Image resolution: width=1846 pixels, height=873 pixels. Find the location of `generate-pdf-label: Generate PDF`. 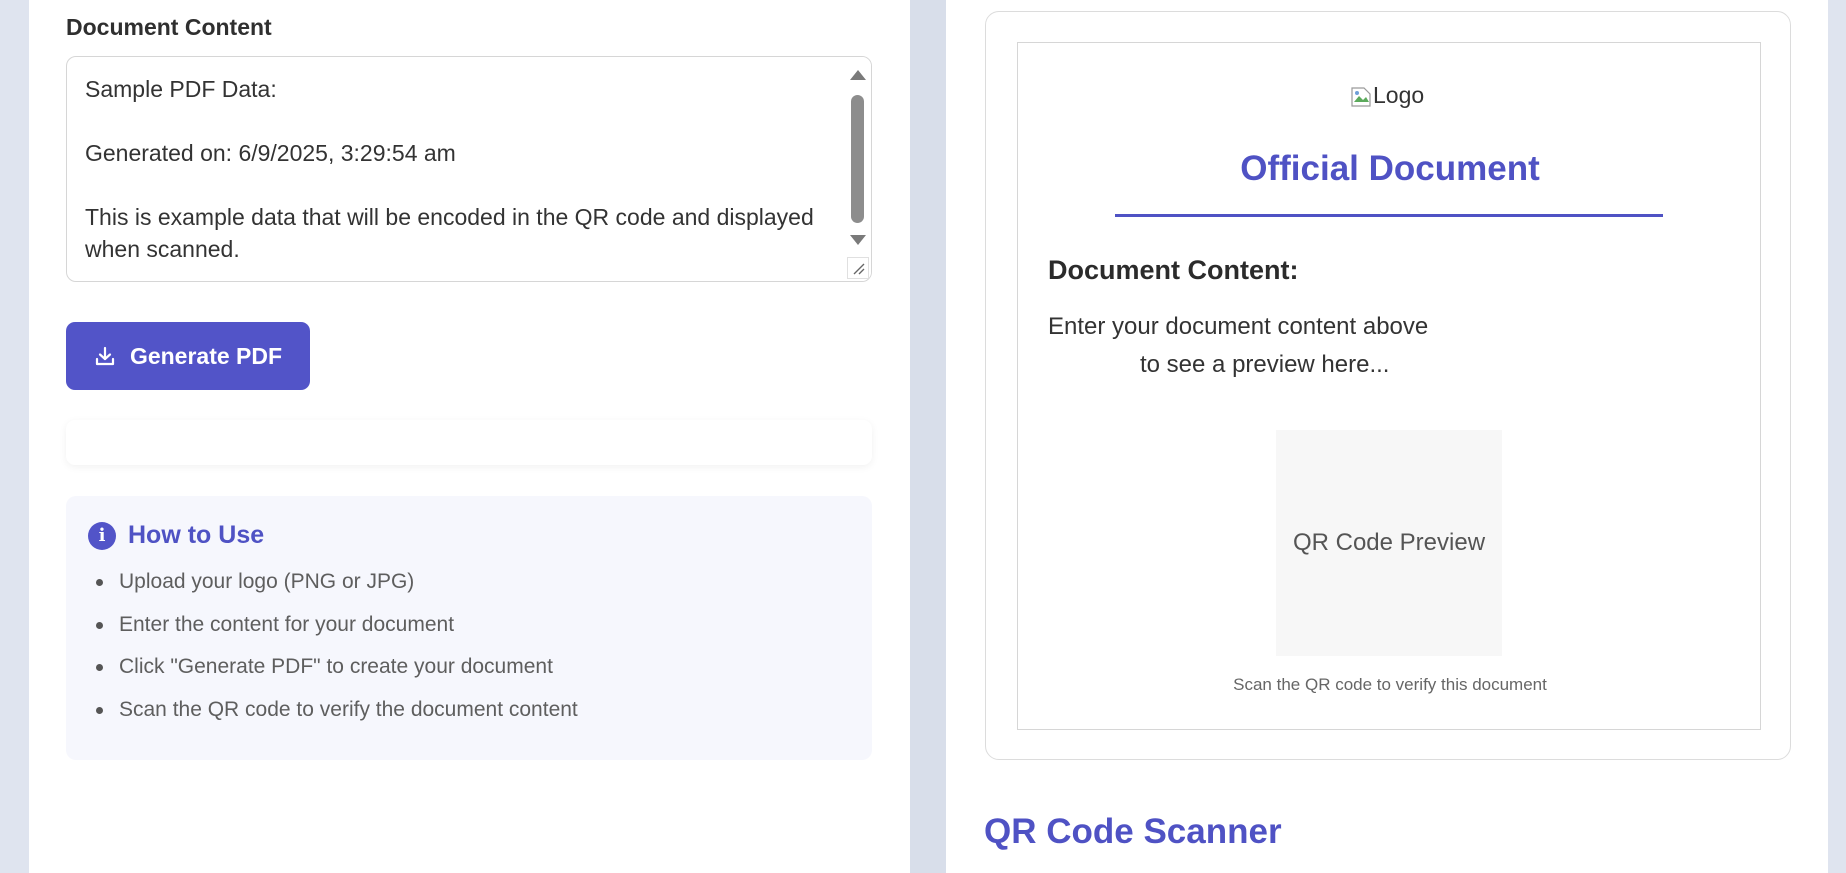

generate-pdf-label: Generate PDF is located at coordinates (206, 355).